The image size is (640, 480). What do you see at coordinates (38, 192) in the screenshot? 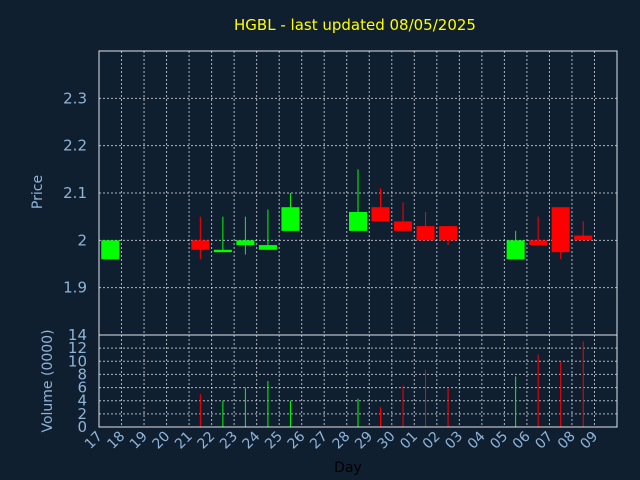
I see `price-axis-label: Price` at bounding box center [38, 192].